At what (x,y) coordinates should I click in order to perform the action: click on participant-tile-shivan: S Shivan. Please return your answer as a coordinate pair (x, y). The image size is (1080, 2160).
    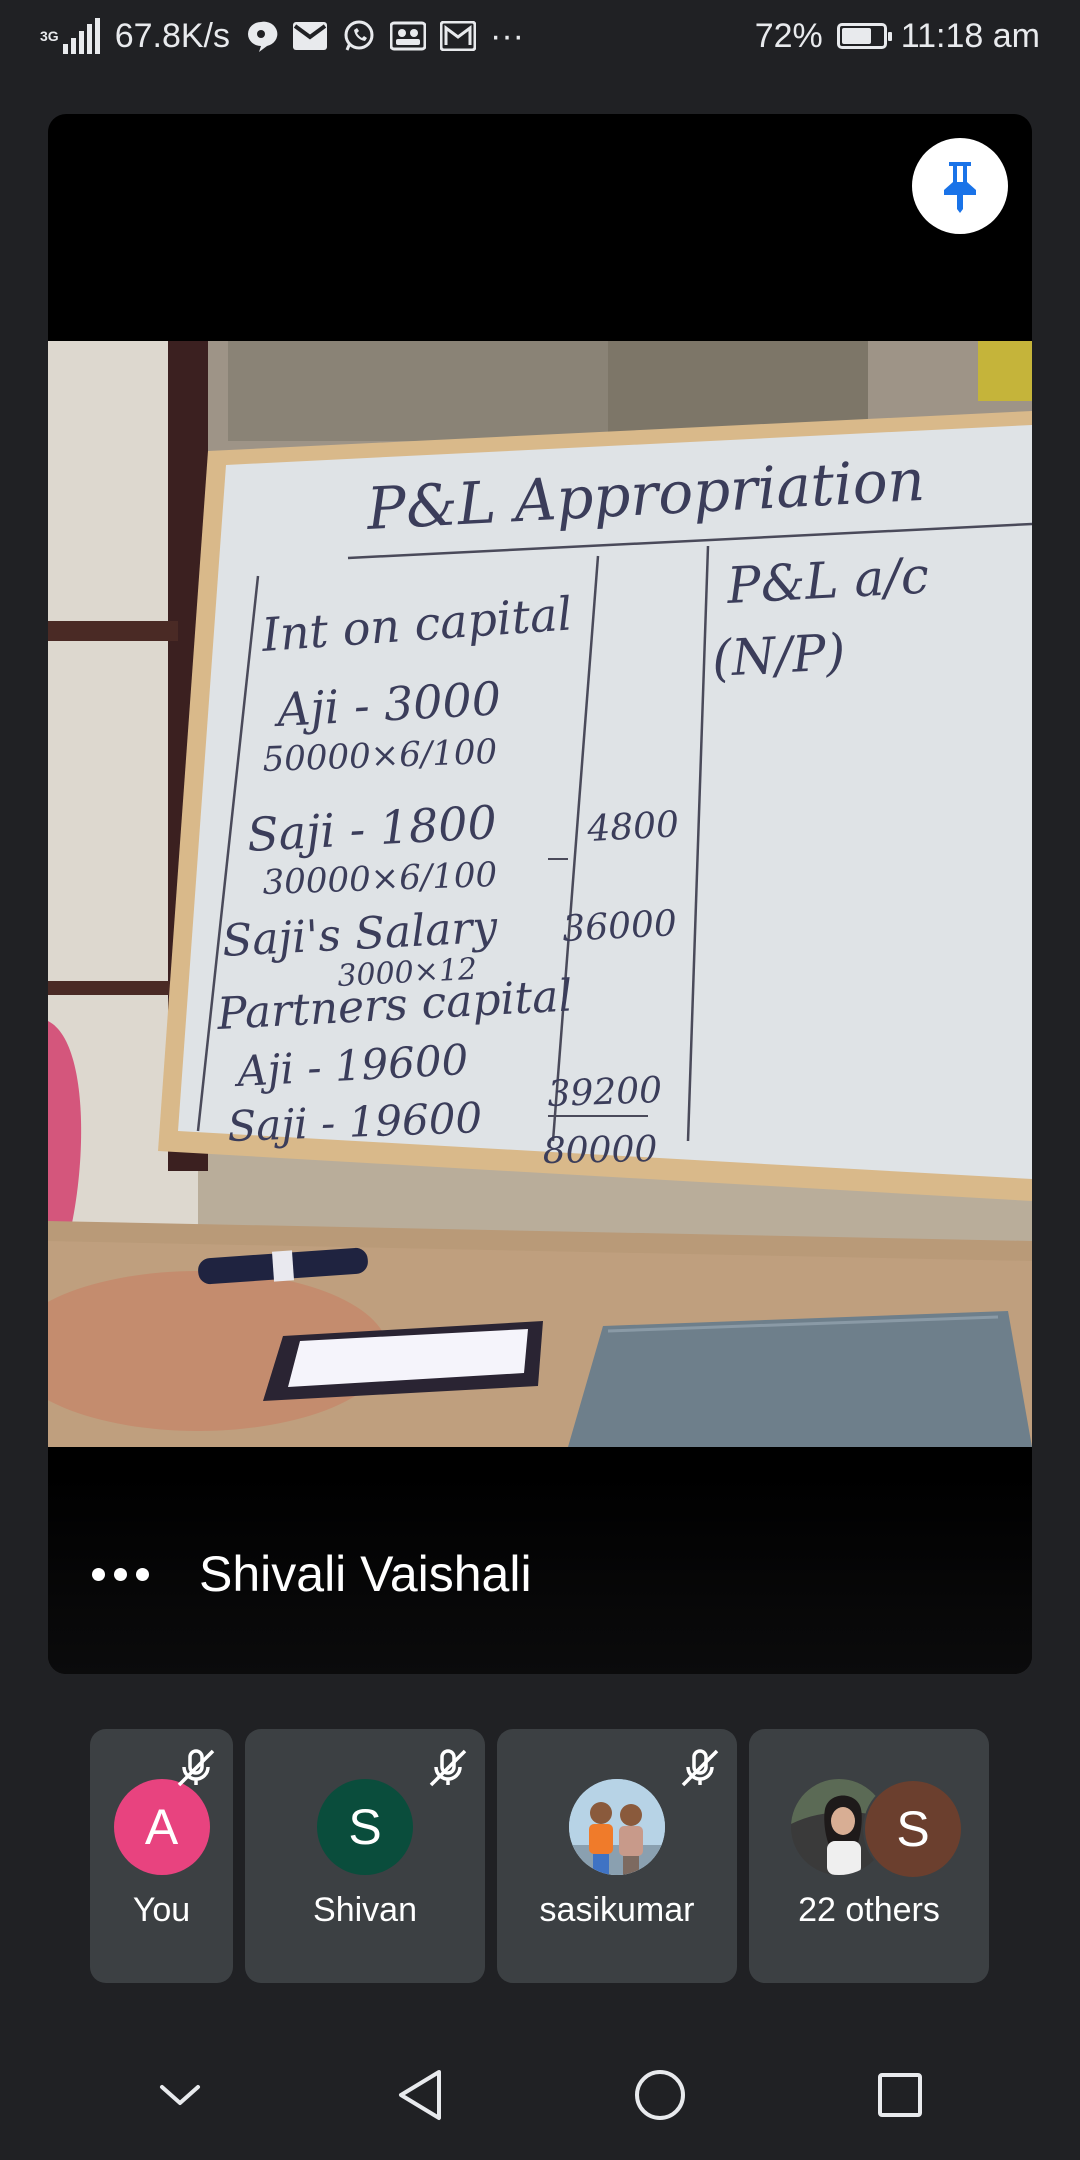
    Looking at the image, I should click on (365, 1856).